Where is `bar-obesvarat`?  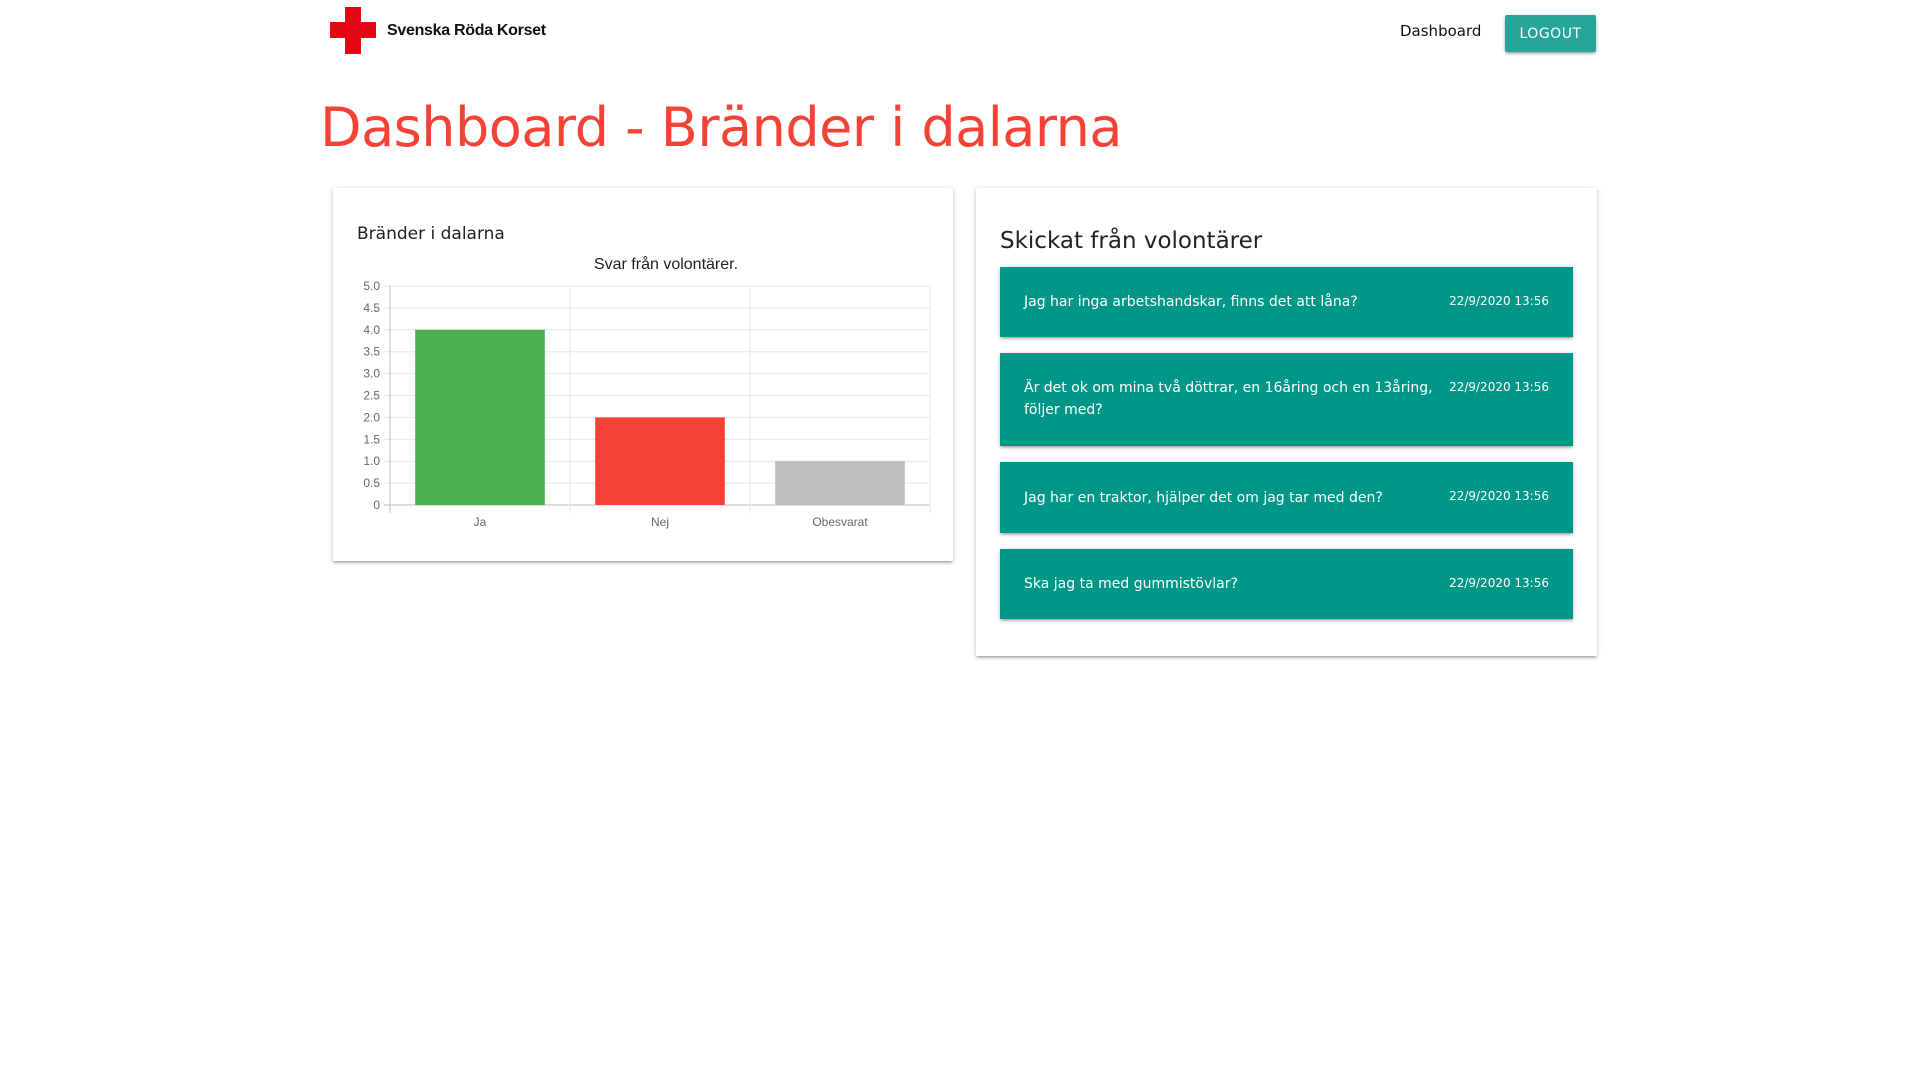
bar-obesvarat is located at coordinates (840, 483).